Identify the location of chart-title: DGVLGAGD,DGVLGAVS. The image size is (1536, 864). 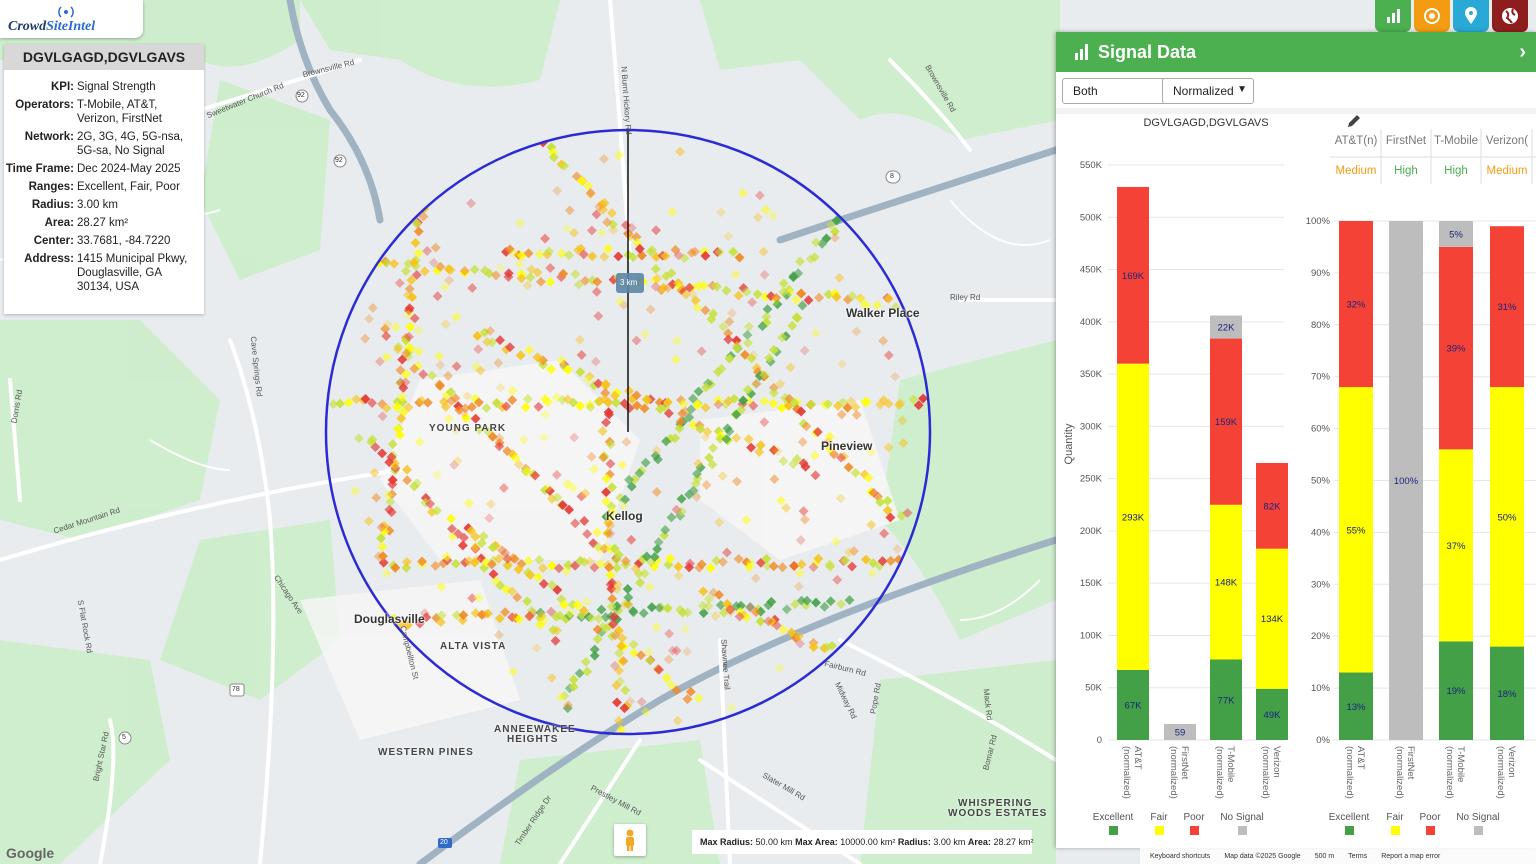
(1205, 123).